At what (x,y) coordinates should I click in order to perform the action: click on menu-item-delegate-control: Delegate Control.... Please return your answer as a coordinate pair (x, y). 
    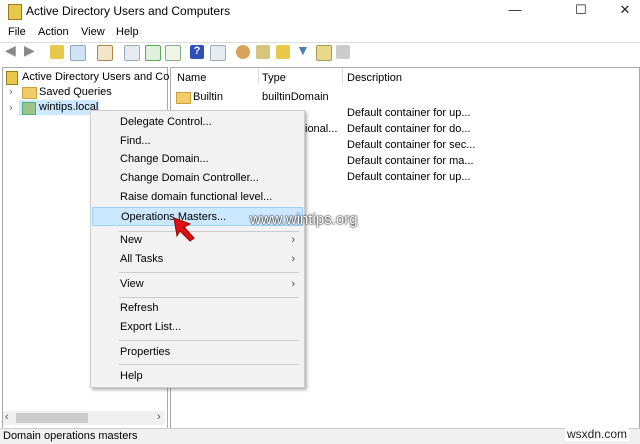
    Looking at the image, I should click on (197, 122).